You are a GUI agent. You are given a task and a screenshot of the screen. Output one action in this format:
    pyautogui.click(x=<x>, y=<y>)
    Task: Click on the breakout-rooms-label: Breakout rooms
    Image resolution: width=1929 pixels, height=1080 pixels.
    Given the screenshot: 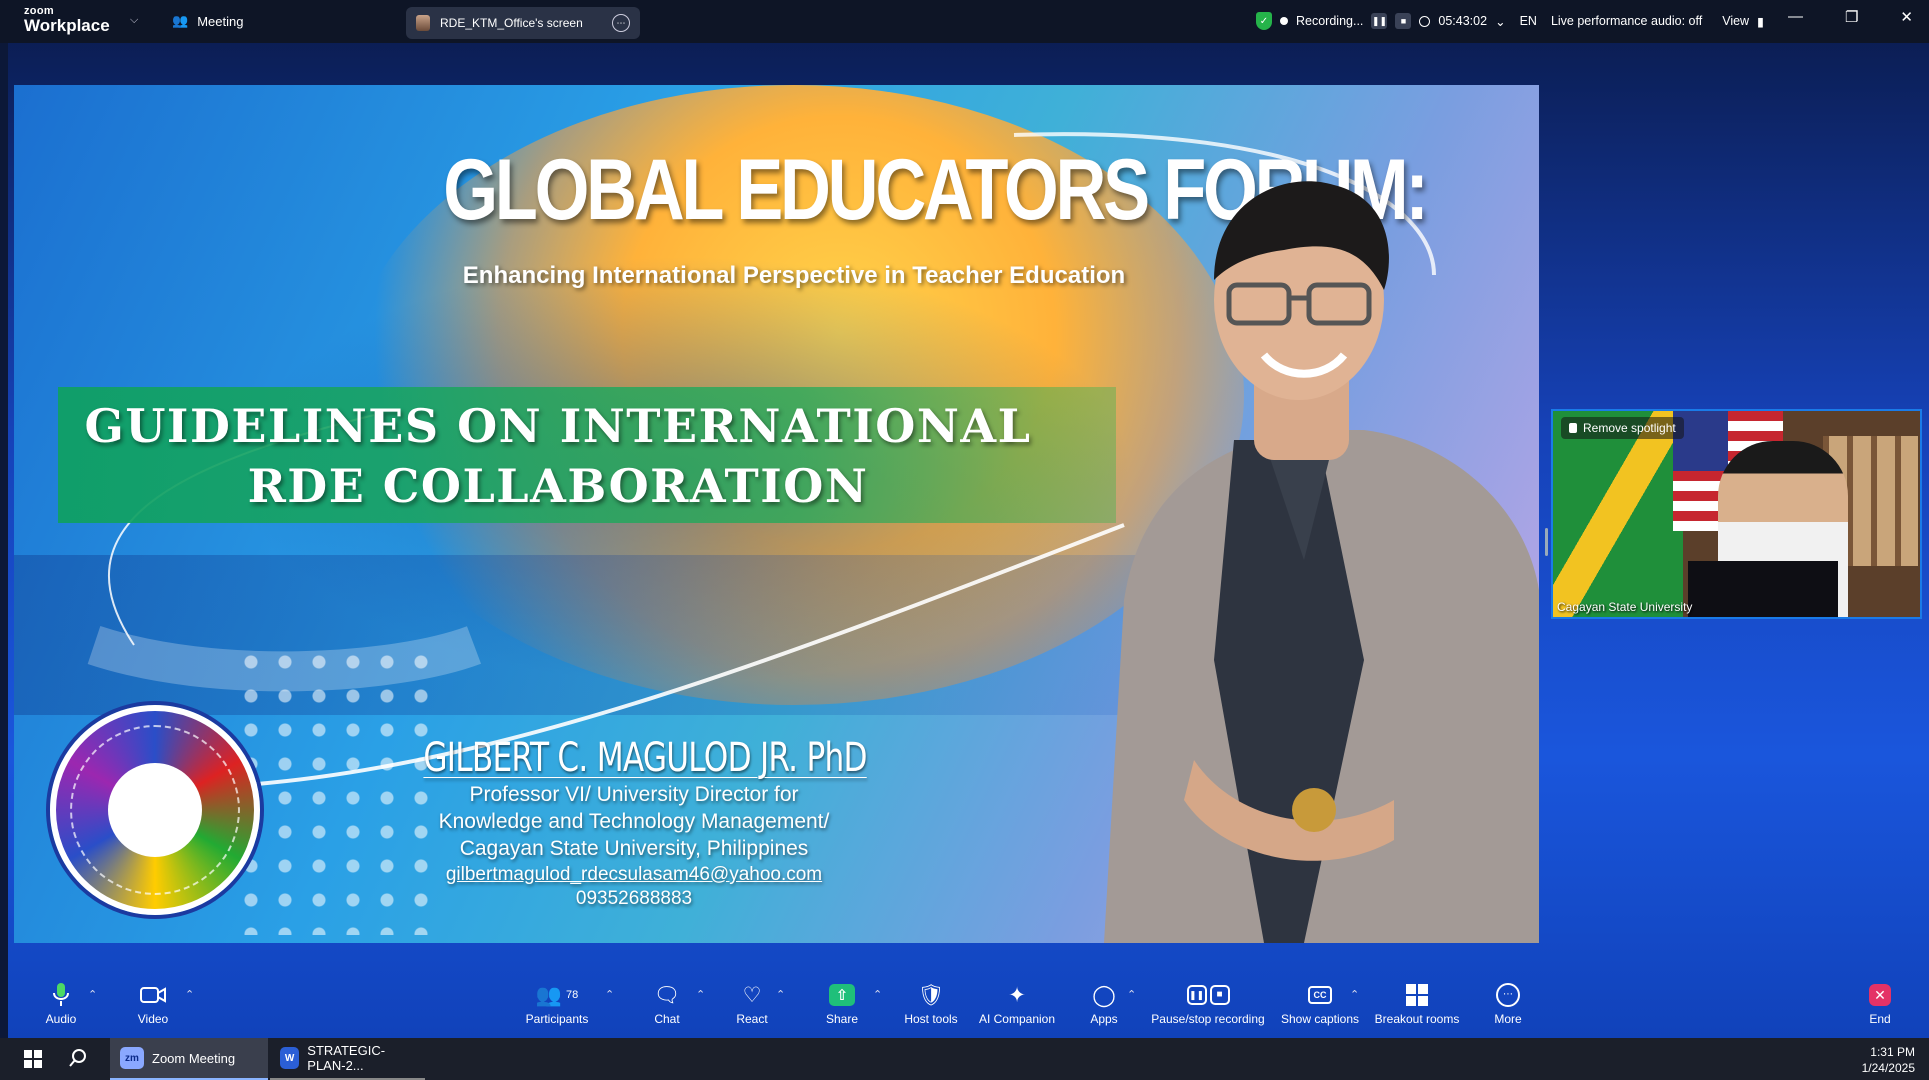 What is the action you would take?
    pyautogui.click(x=1417, y=1019)
    